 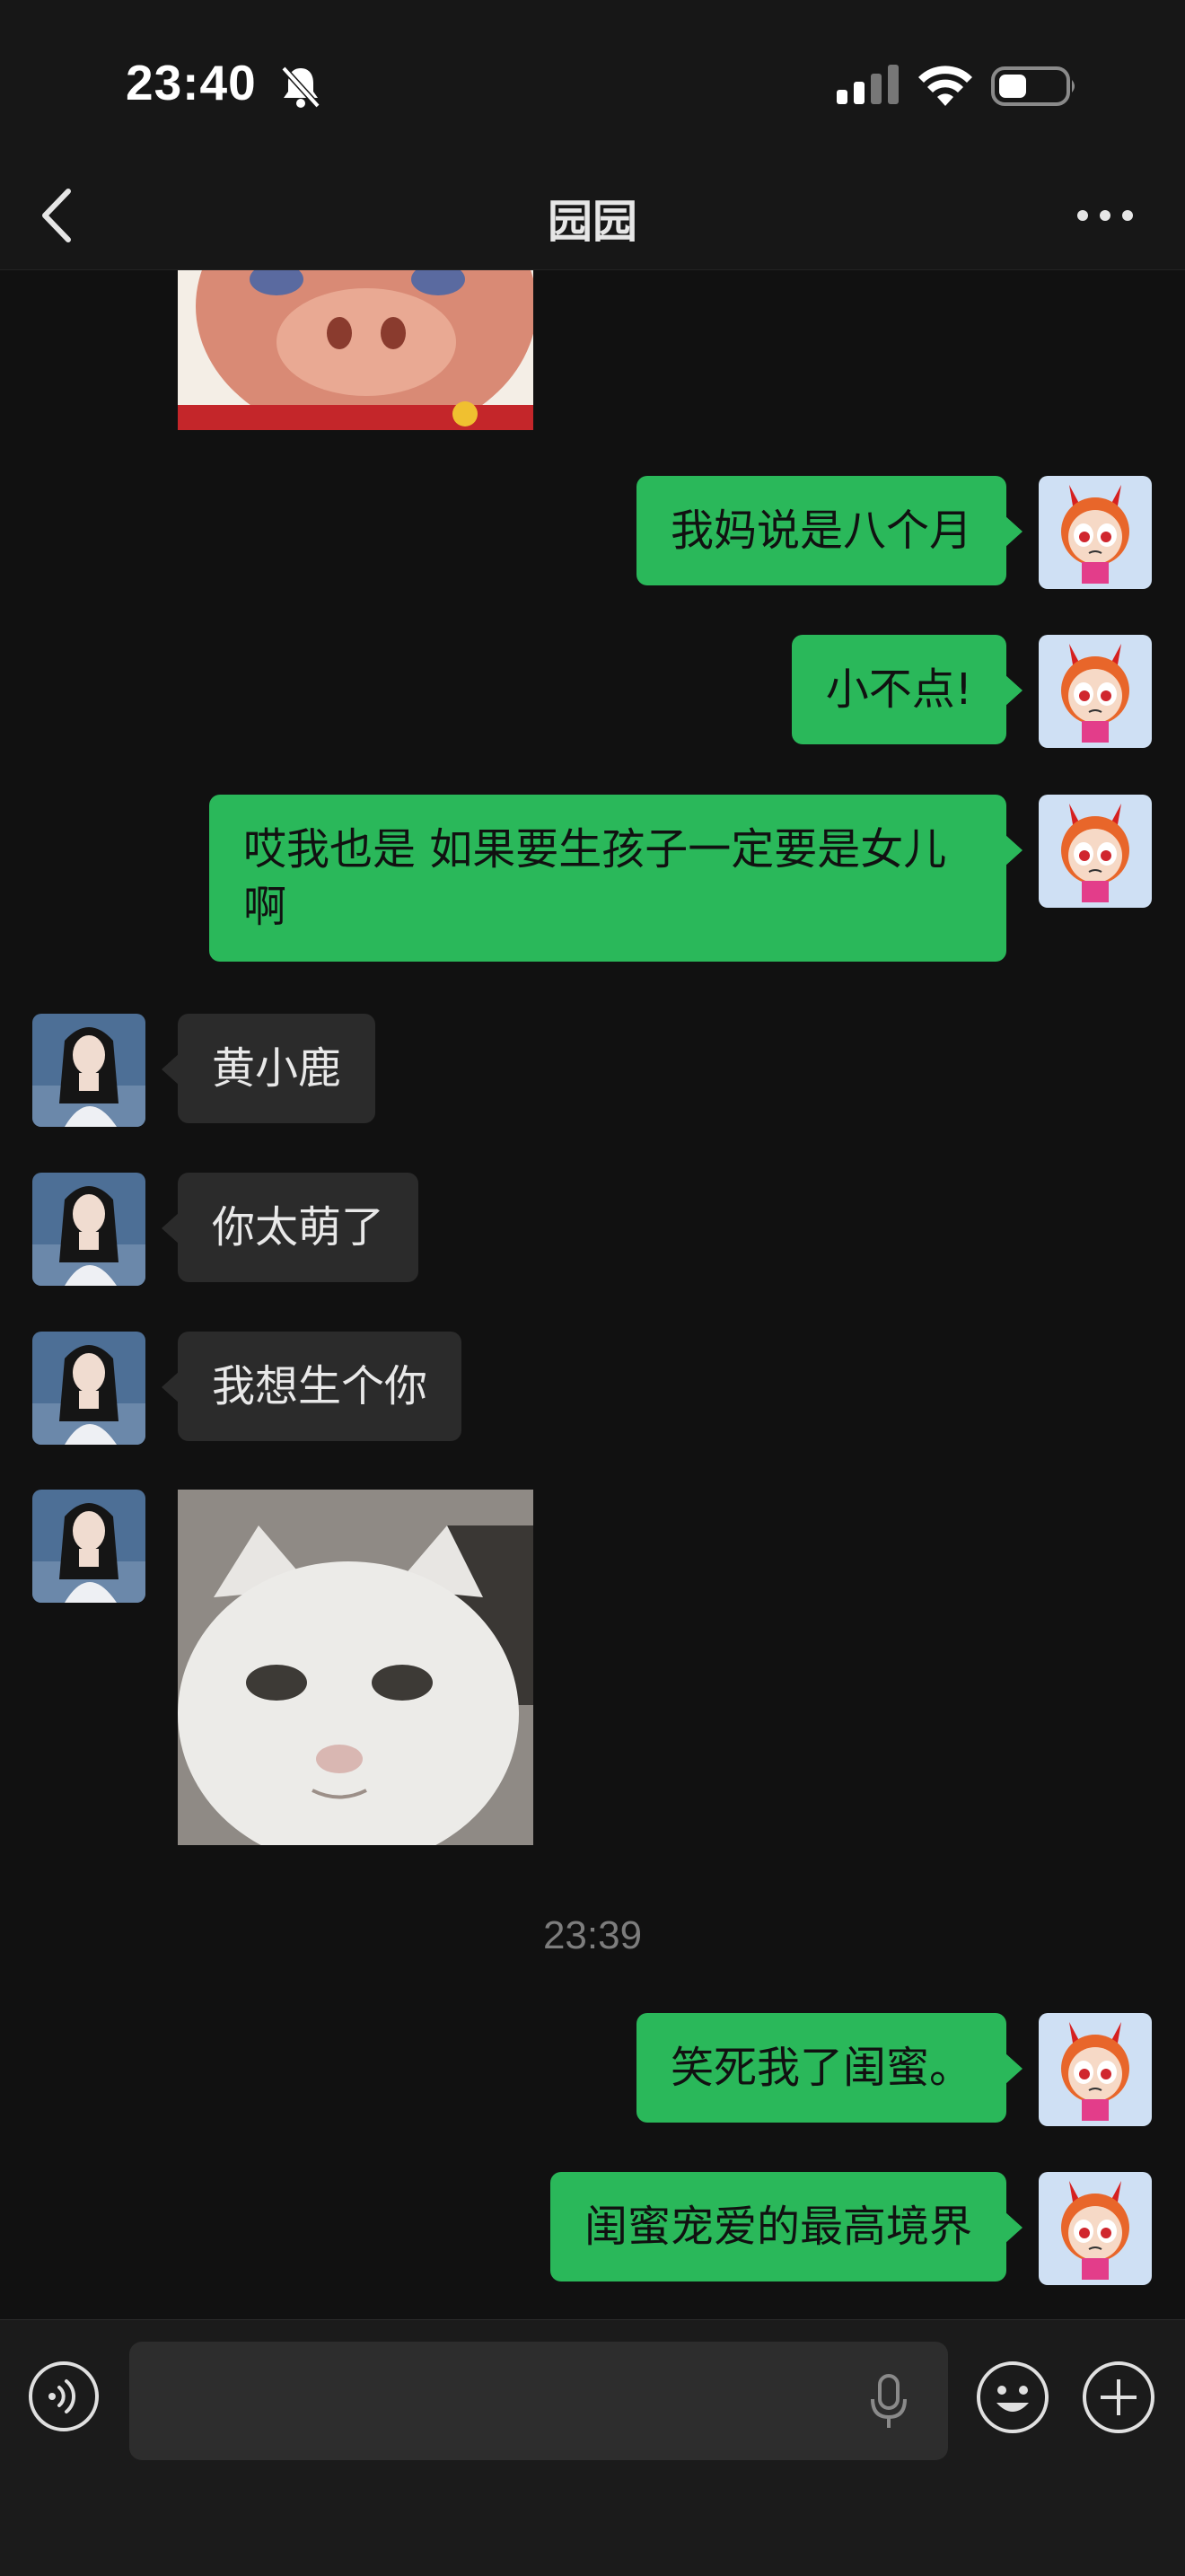 I want to click on battery-icon, so click(x=1033, y=86).